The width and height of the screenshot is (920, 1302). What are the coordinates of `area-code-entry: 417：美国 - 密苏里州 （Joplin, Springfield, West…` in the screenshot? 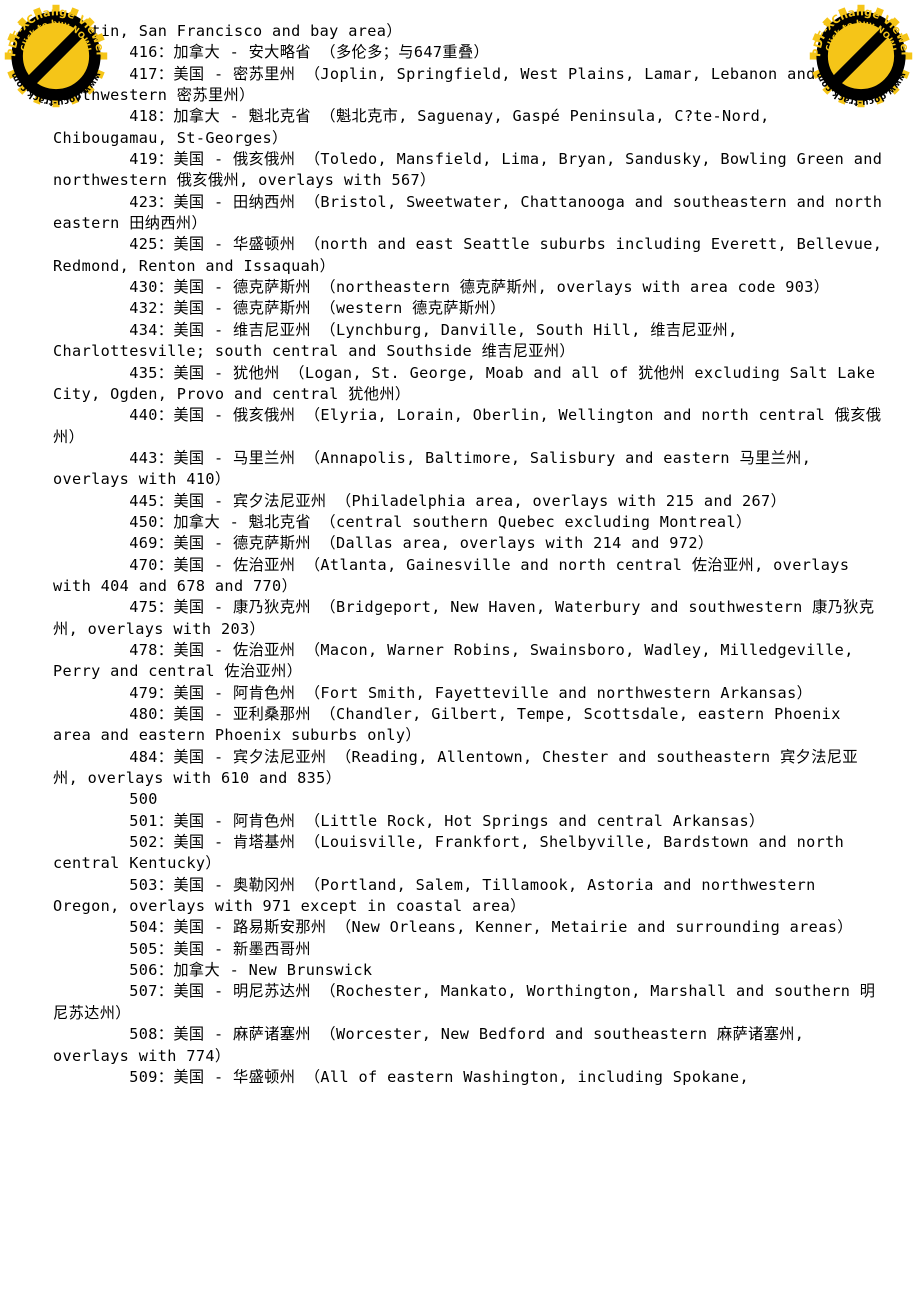 It's located at (439, 84).